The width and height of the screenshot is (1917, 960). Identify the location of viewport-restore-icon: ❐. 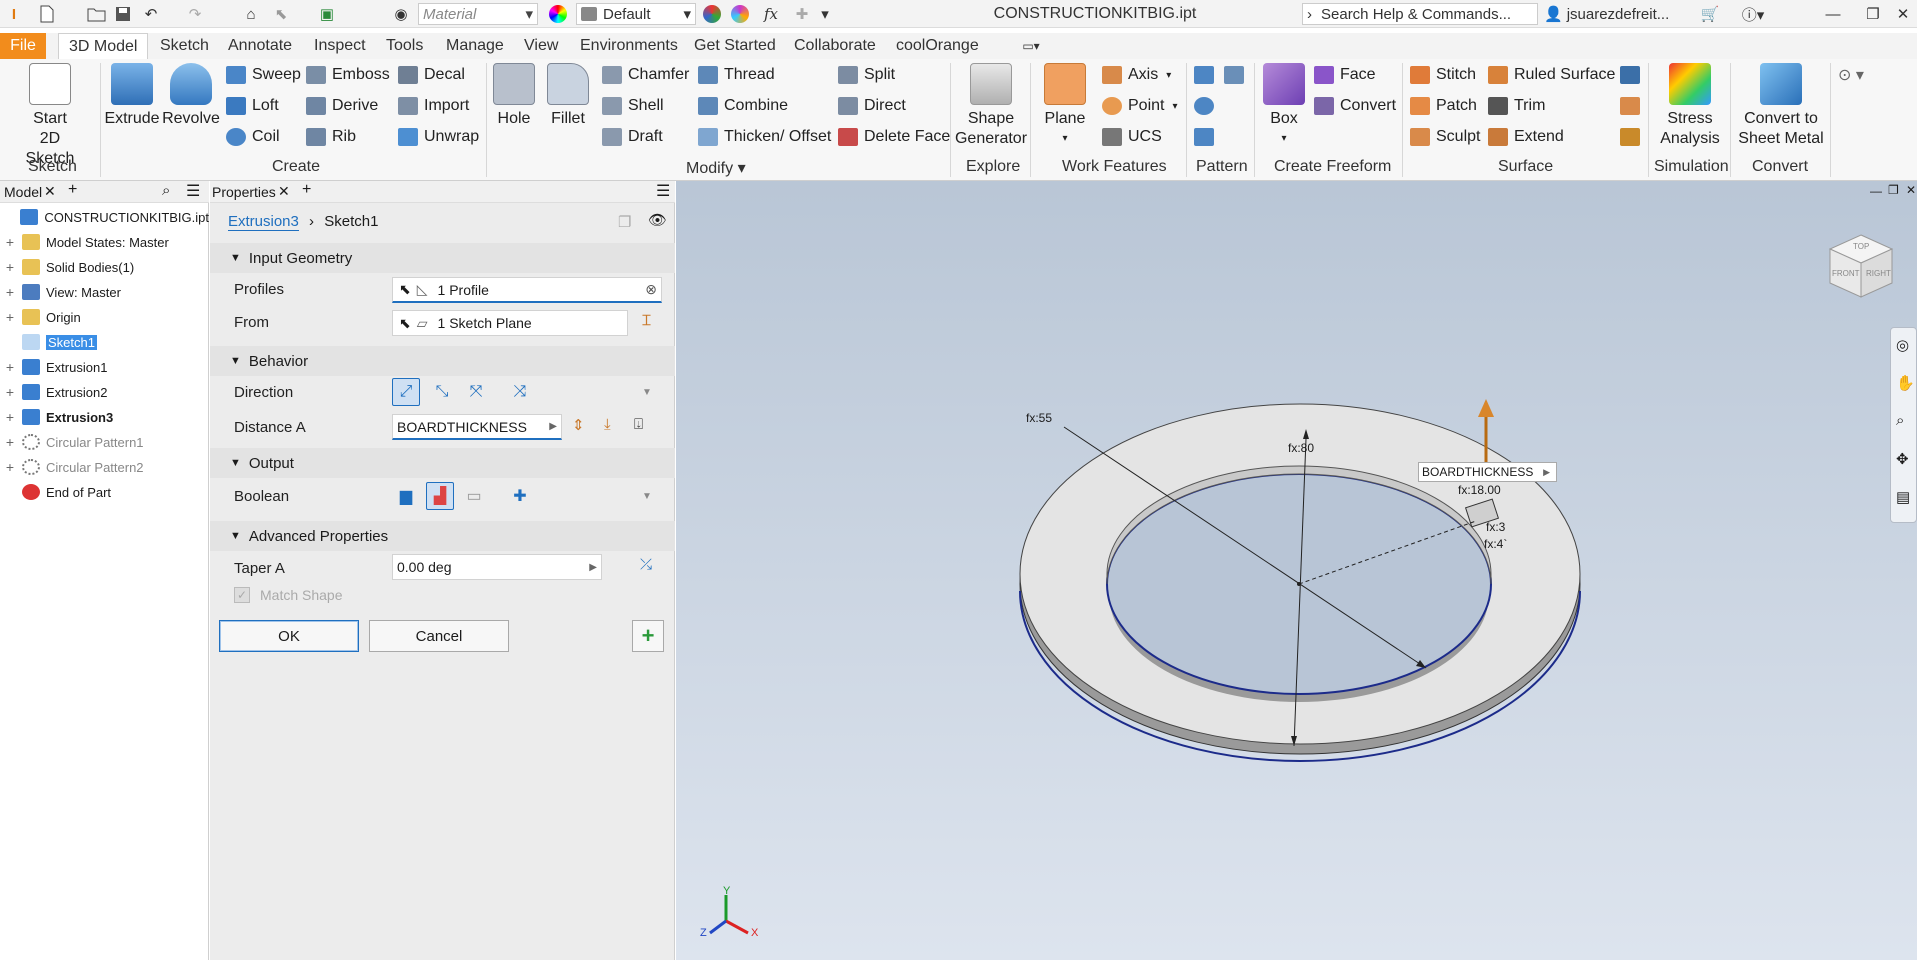
(1893, 190).